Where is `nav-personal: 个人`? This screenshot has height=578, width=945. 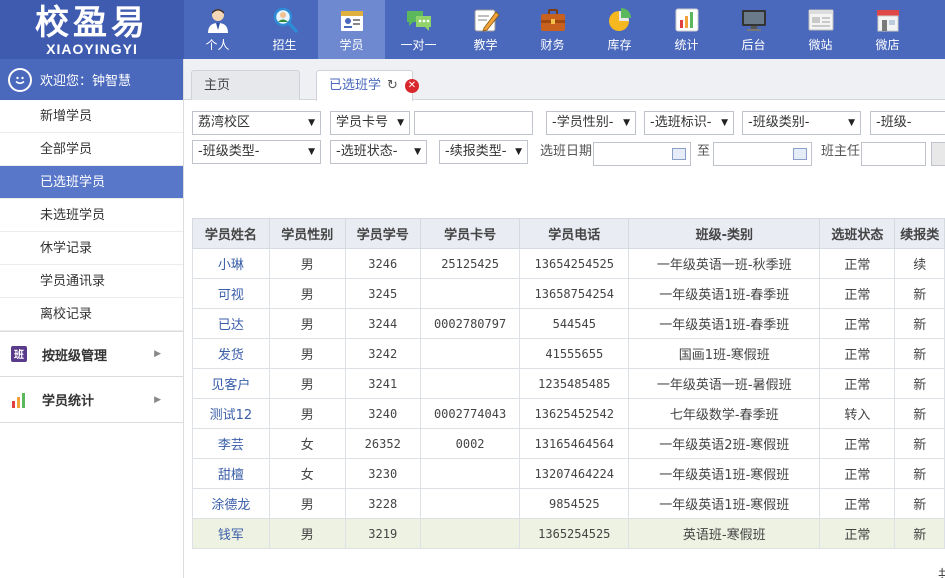
nav-personal: 个人 is located at coordinates (217, 29).